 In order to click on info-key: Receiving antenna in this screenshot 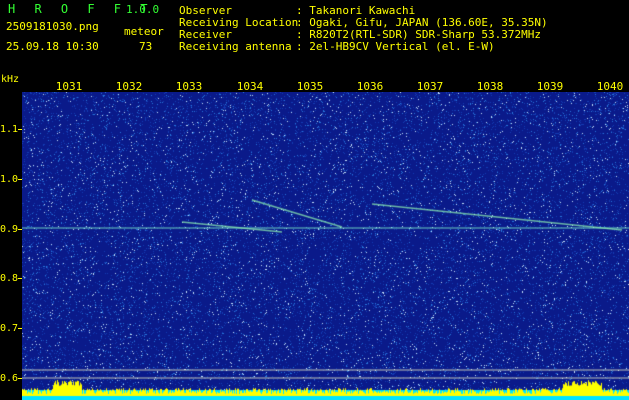, I will do `click(235, 46)`.